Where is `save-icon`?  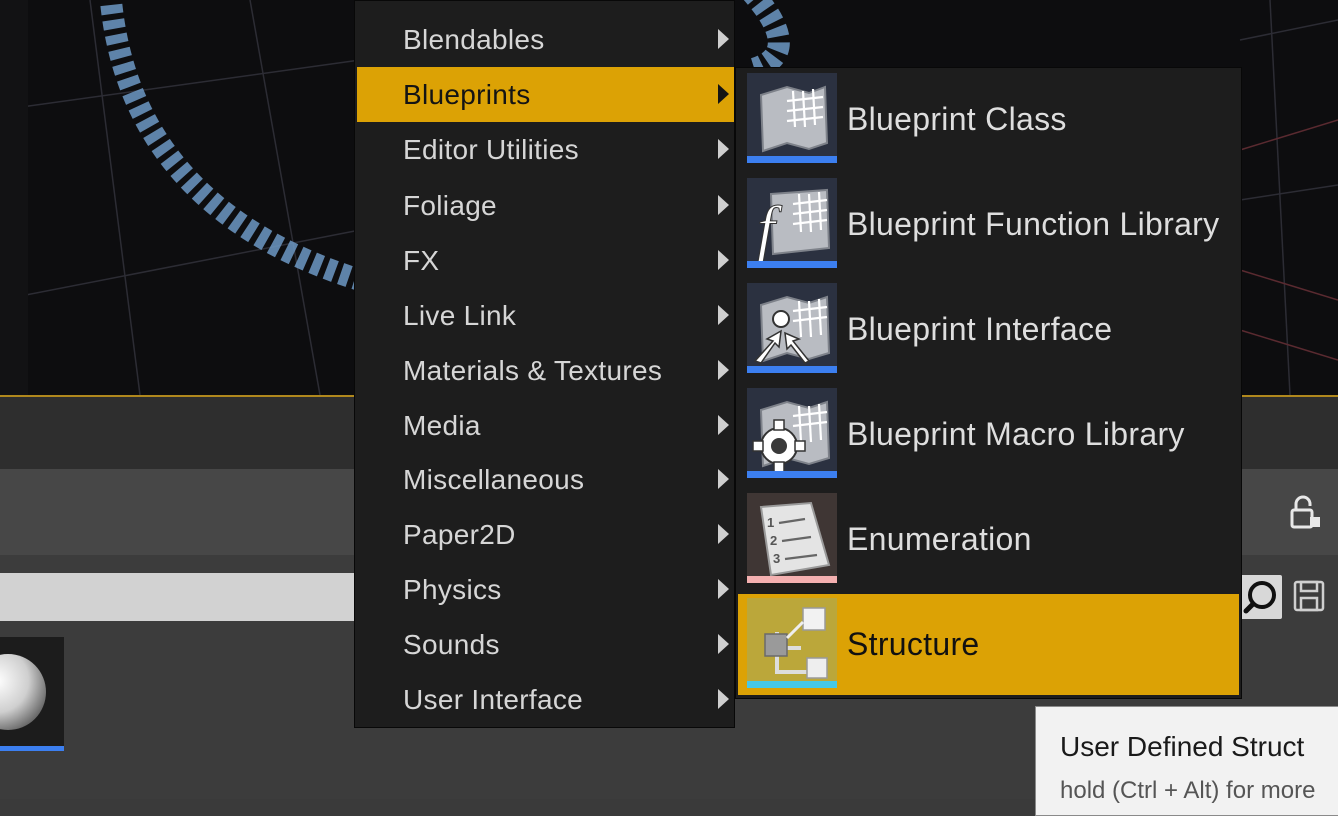
save-icon is located at coordinates (1309, 596).